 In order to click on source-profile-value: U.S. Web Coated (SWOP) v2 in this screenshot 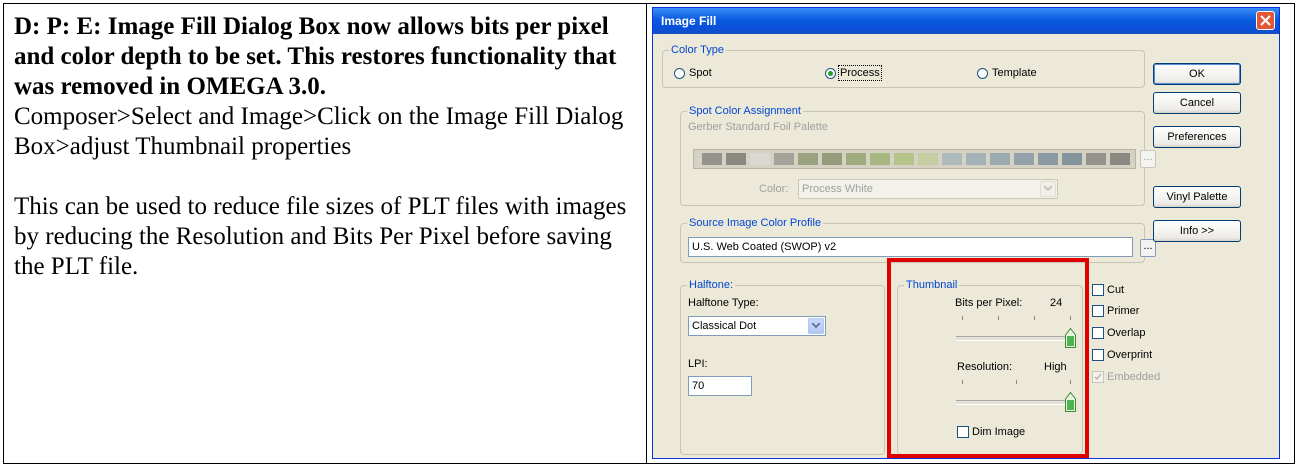, I will do `click(764, 247)`.